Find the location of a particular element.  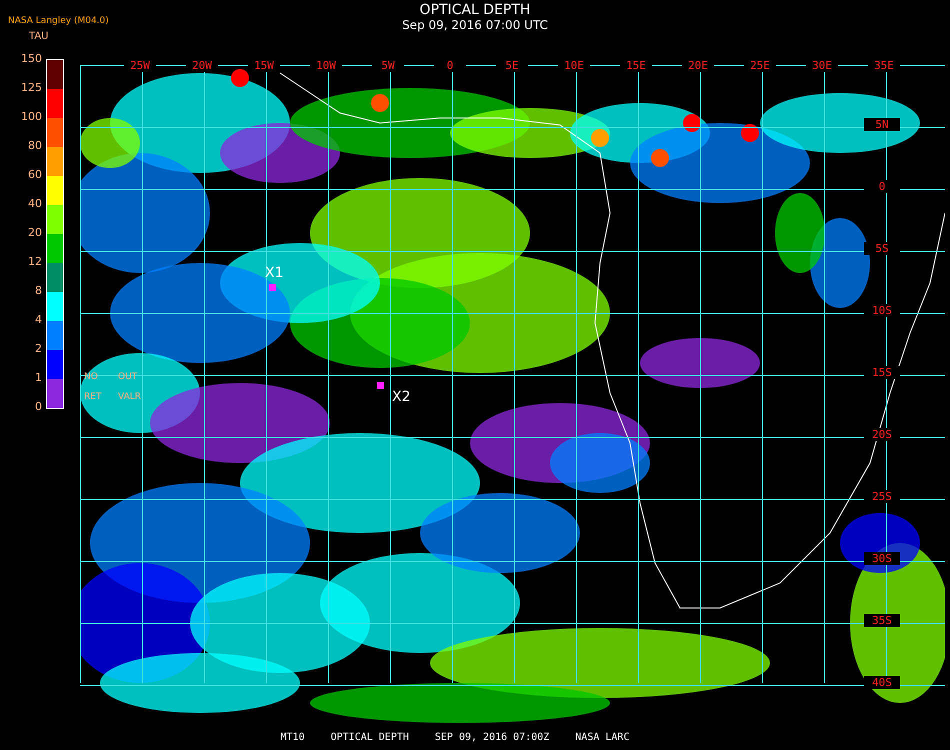

key-note: OUT is located at coordinates (128, 377).